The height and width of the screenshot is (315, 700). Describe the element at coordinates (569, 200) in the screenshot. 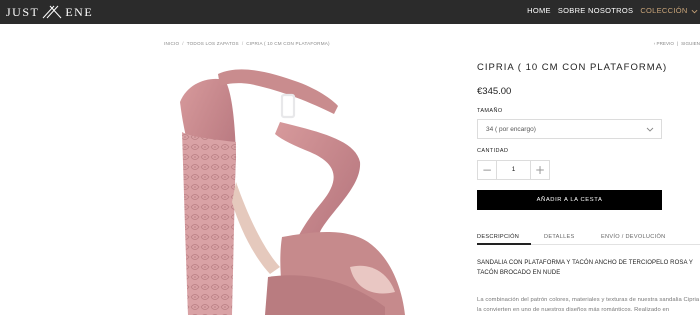

I see `add-to-cart-button: AÑADIR A LA CESTA` at that location.